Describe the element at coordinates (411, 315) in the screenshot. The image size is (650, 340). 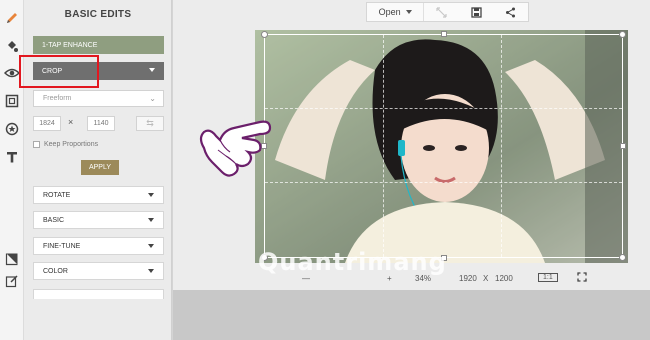
I see `workspace-footer-area` at that location.